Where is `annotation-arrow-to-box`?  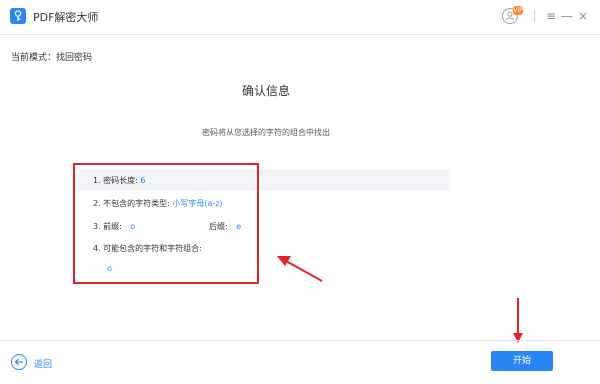 annotation-arrow-to-box is located at coordinates (300, 269).